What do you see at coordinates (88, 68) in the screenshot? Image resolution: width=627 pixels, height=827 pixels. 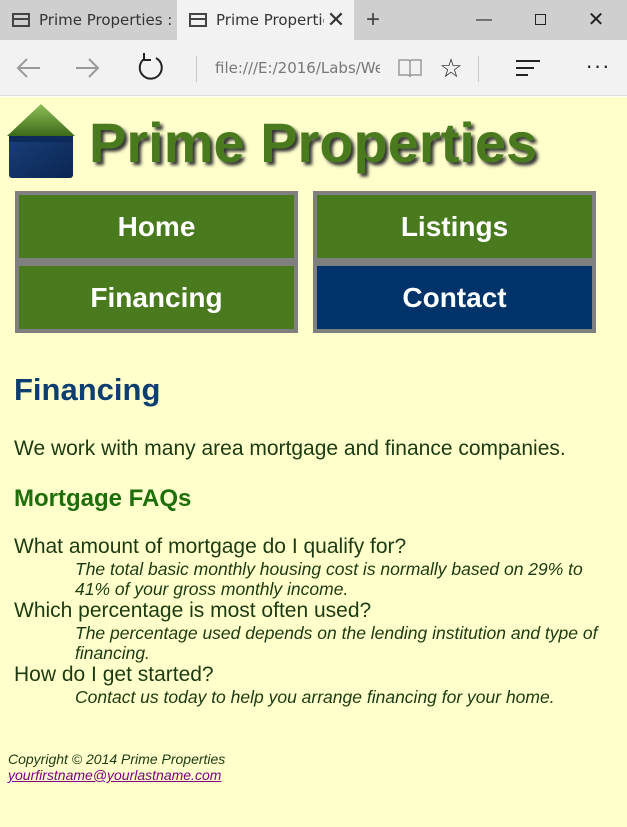 I see `forward-arrow-icon` at bounding box center [88, 68].